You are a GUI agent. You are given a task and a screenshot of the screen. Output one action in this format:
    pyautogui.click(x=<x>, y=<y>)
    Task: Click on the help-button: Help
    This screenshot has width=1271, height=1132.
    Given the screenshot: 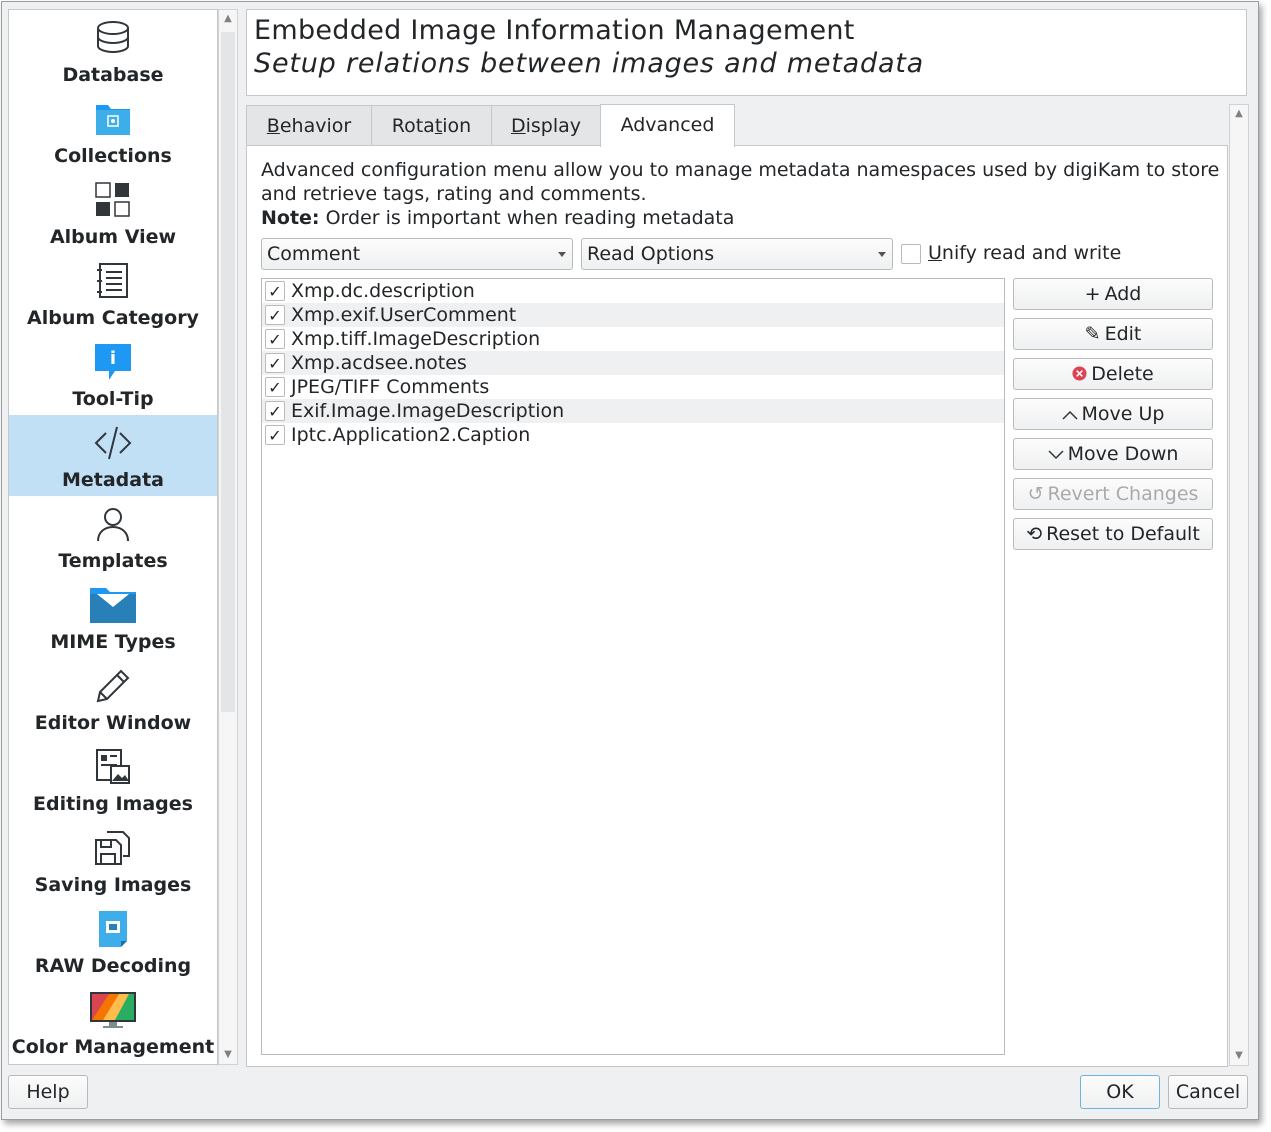 What is the action you would take?
    pyautogui.click(x=48, y=1092)
    